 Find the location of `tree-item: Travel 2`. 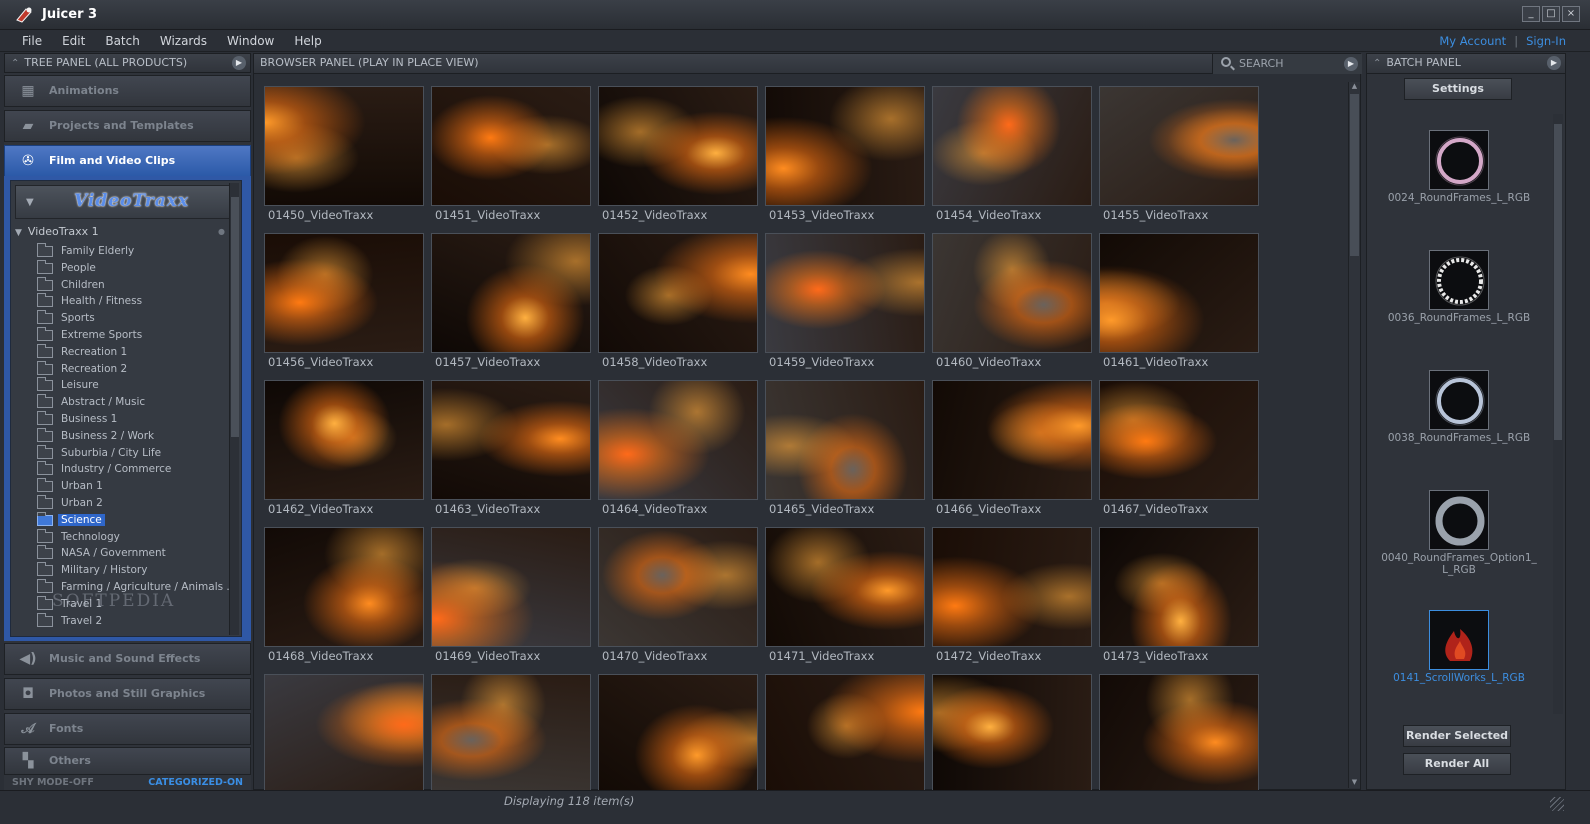

tree-item: Travel 2 is located at coordinates (135, 621).